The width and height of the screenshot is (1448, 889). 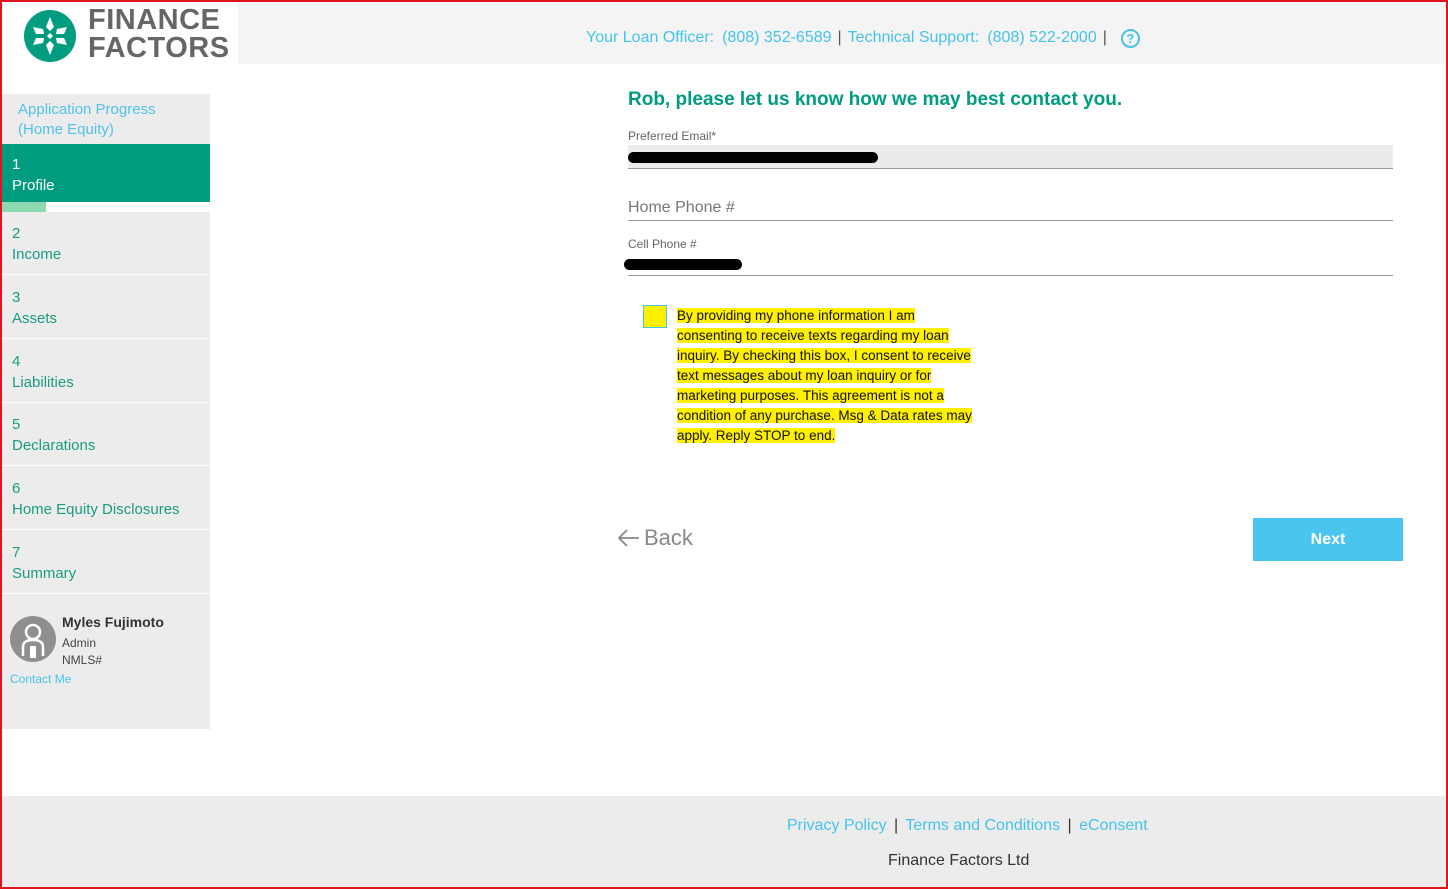 I want to click on tech-support-phone: (808) 522-2000, so click(x=1041, y=38).